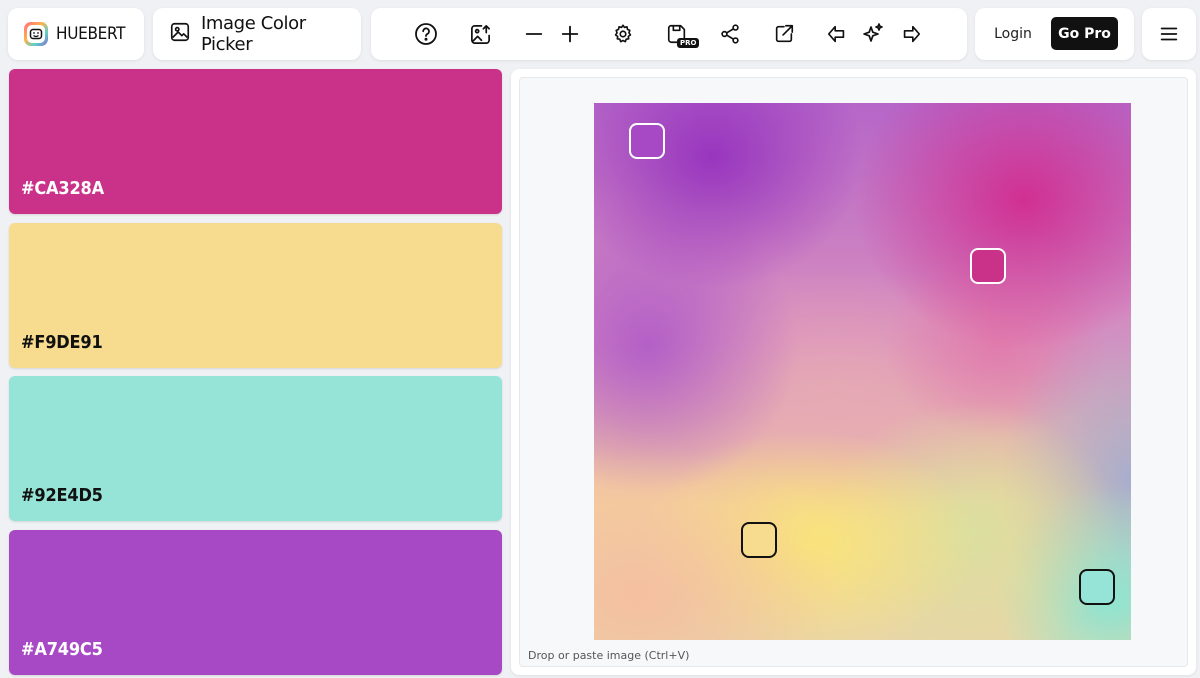 Image resolution: width=1200 pixels, height=678 pixels. I want to click on image-icon, so click(180, 34).